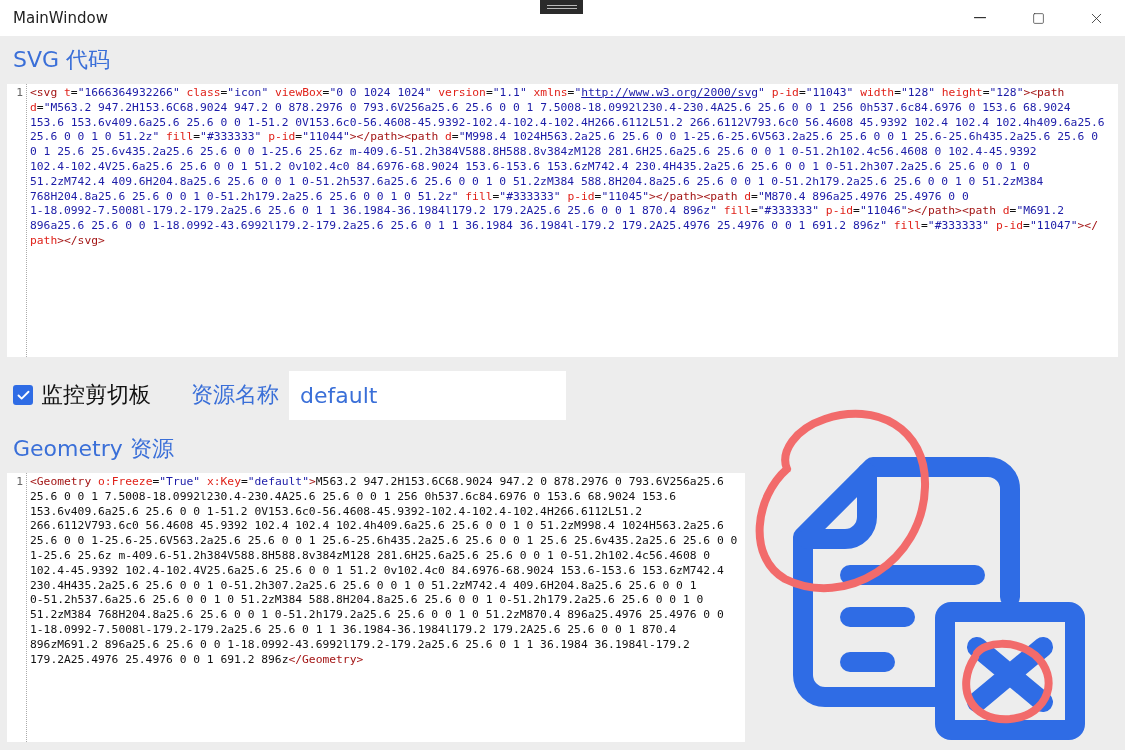 The width and height of the screenshot is (1125, 750). I want to click on window-title: MainWindow, so click(61, 18).